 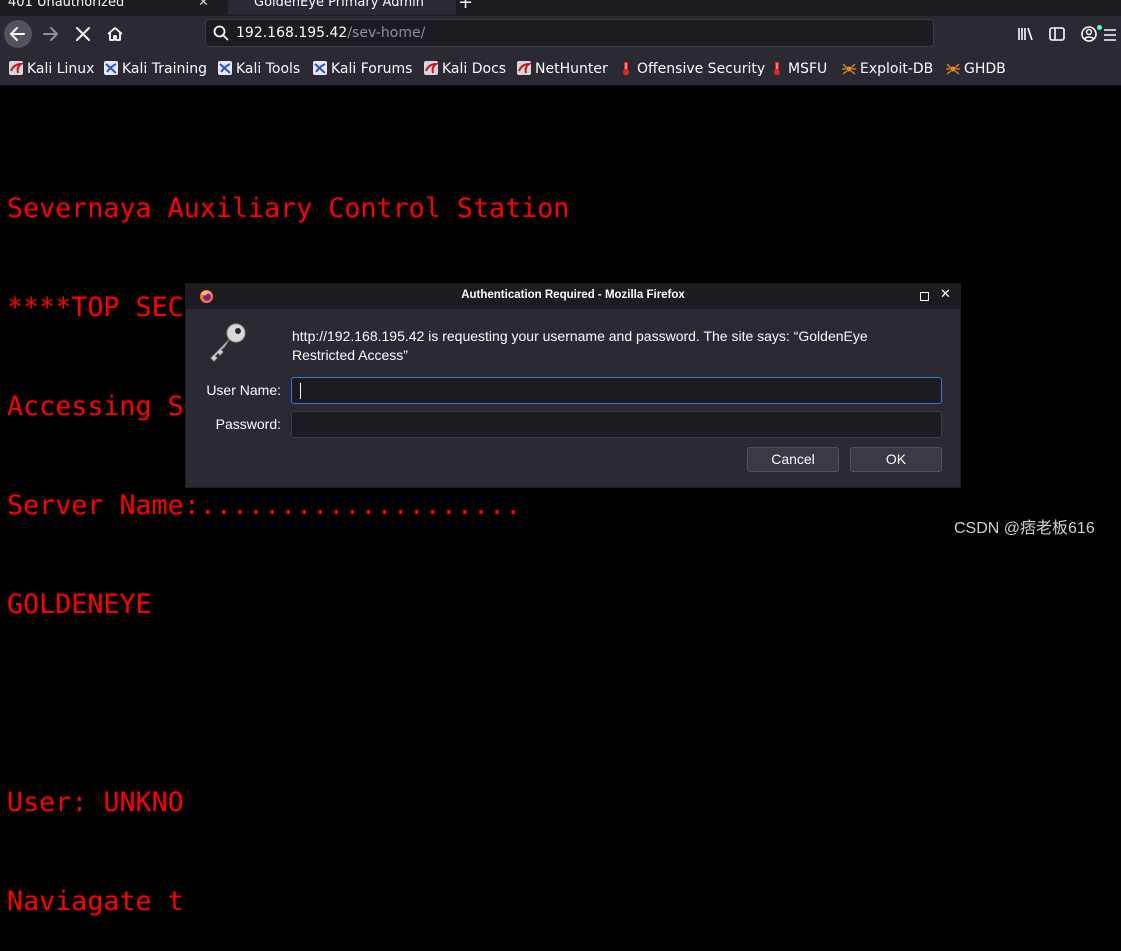 I want to click on home-icon, so click(x=115, y=34).